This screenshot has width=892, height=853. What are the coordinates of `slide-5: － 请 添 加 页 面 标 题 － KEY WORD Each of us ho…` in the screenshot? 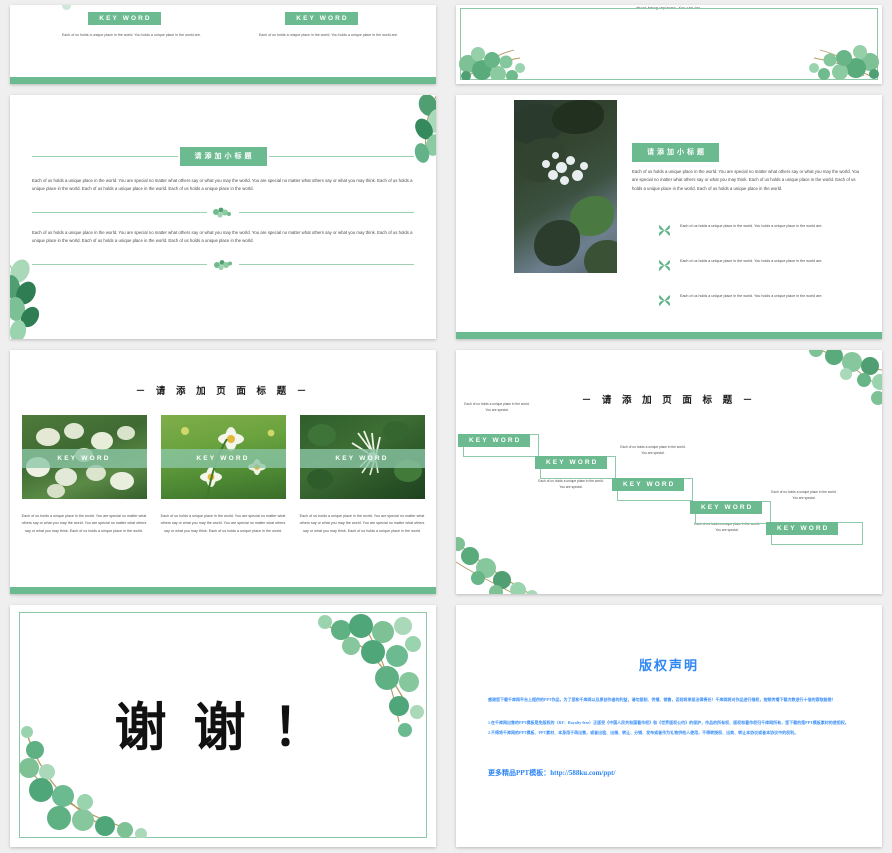 It's located at (223, 472).